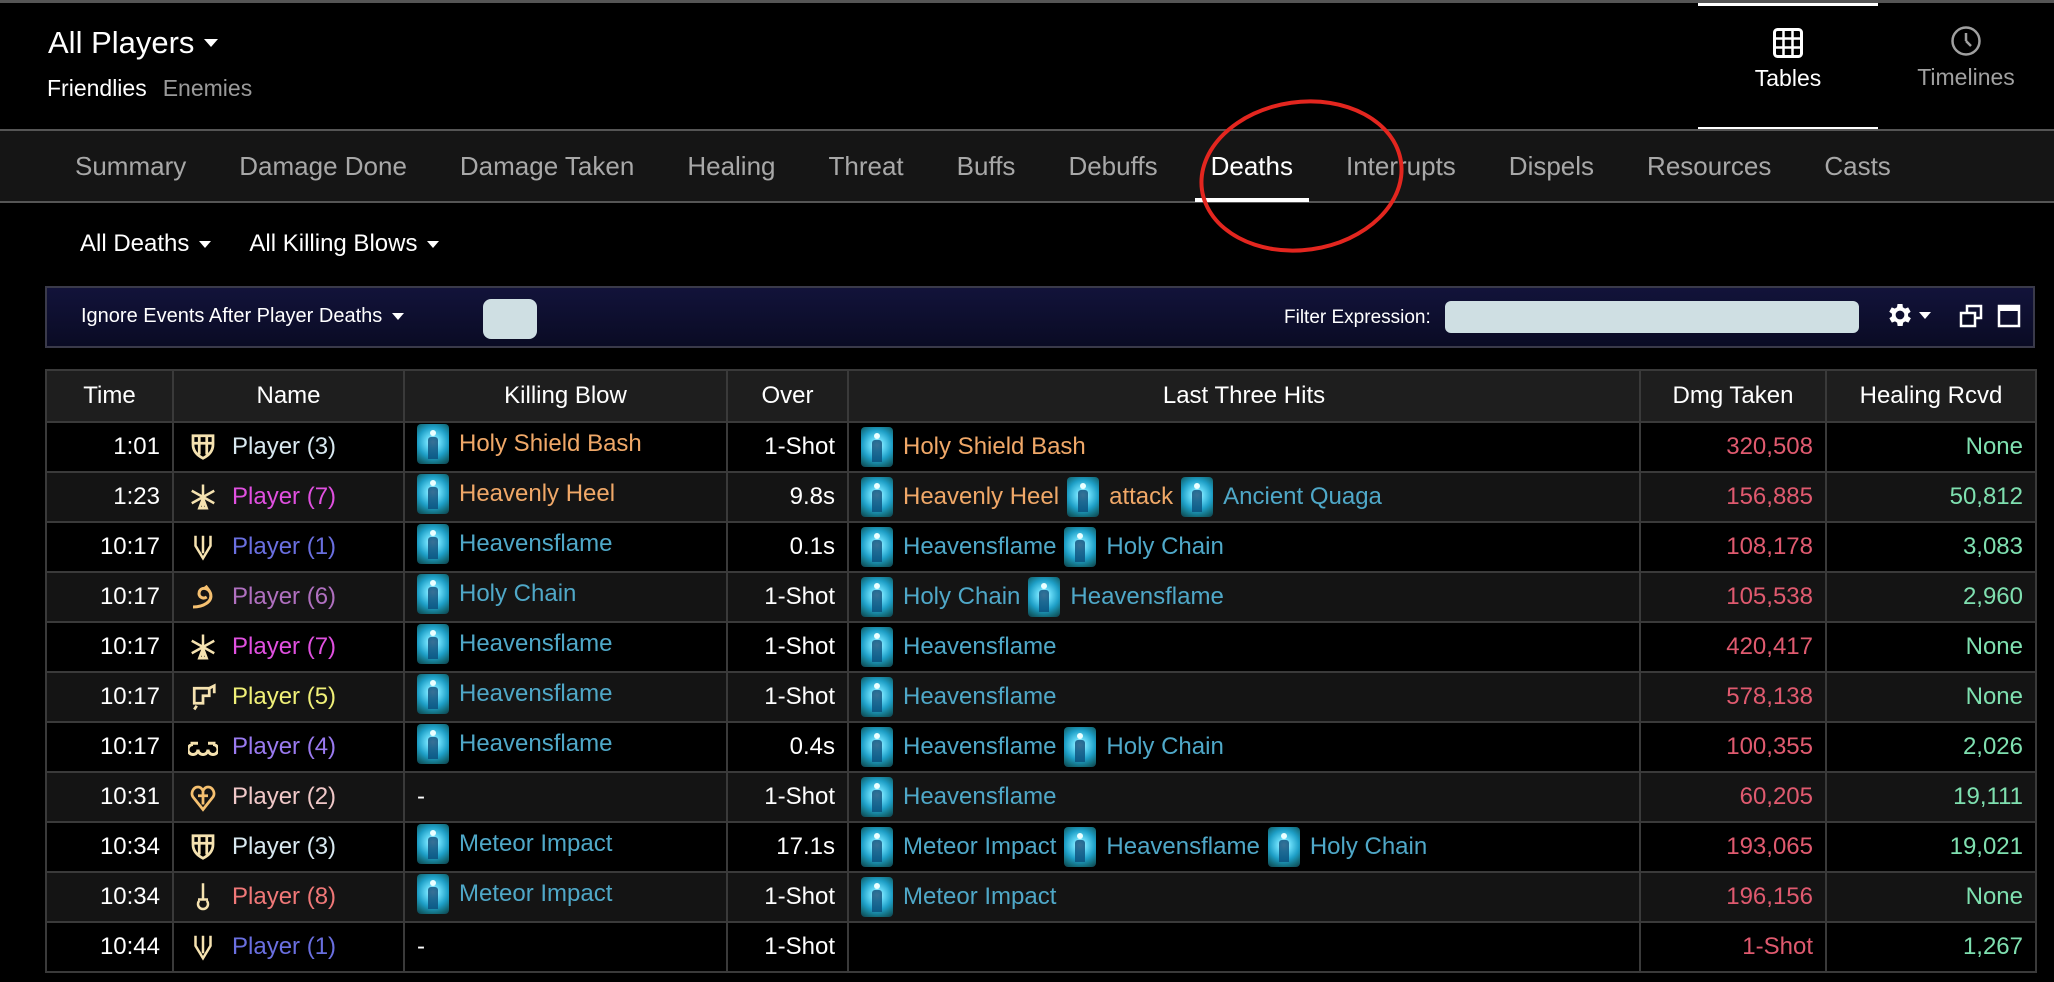  I want to click on cell-name: Player (6), so click(288, 597).